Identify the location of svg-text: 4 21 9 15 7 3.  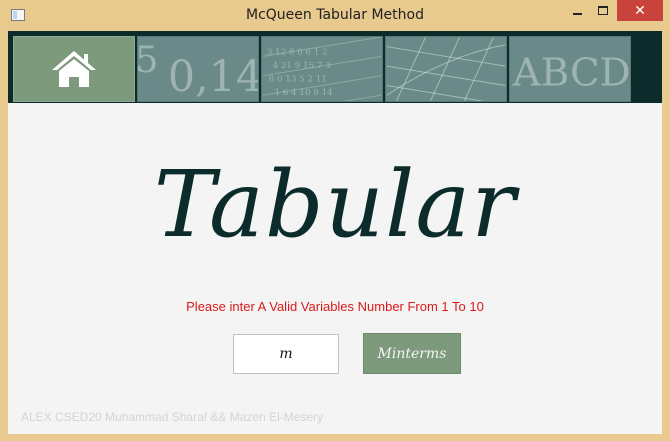
(302, 66).